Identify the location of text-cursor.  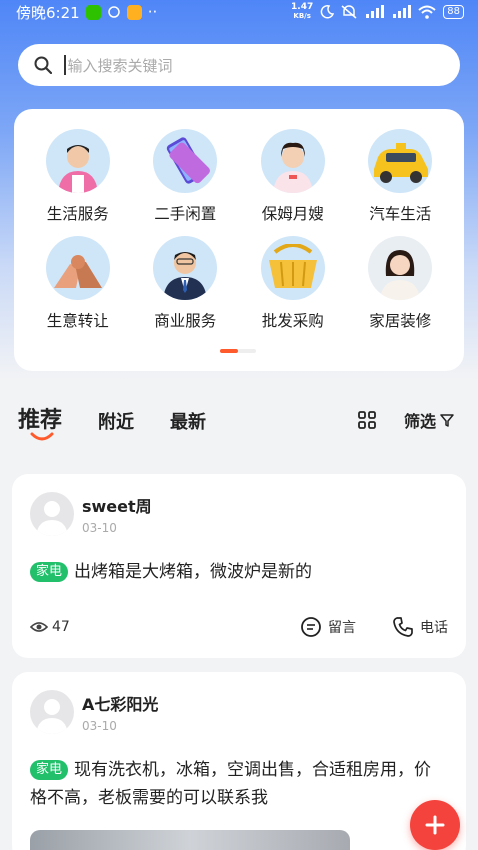
(65, 65).